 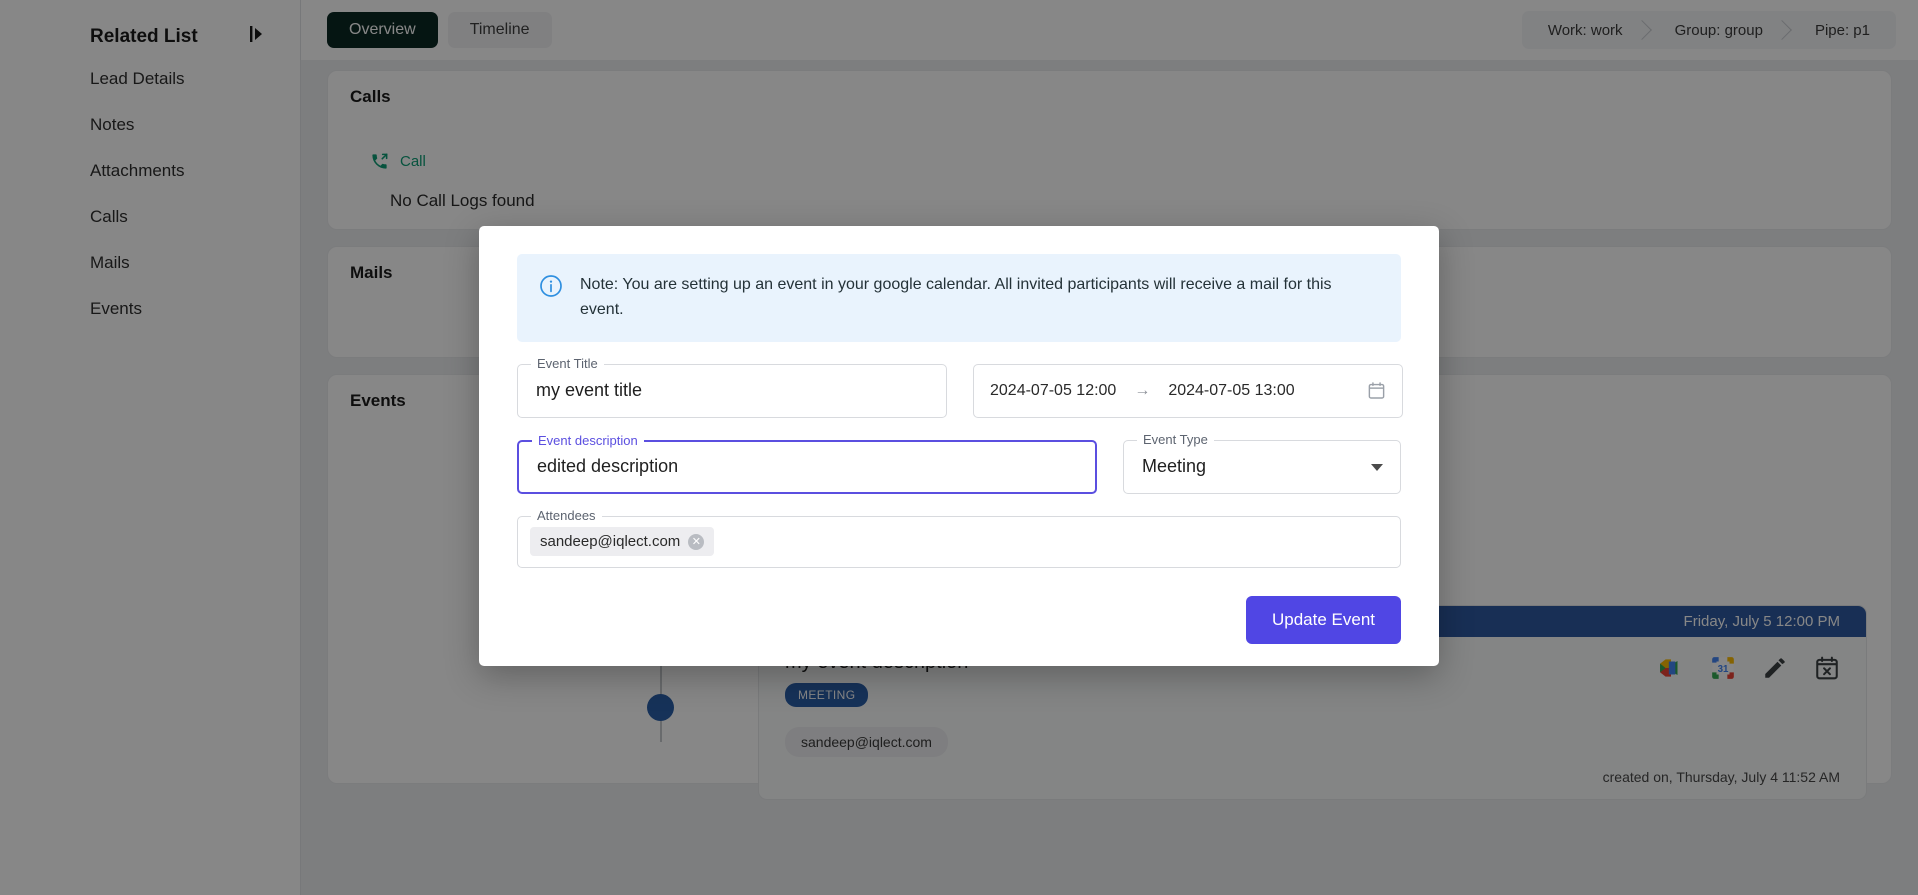 What do you see at coordinates (567, 363) in the screenshot?
I see `event-title-label: Event Title` at bounding box center [567, 363].